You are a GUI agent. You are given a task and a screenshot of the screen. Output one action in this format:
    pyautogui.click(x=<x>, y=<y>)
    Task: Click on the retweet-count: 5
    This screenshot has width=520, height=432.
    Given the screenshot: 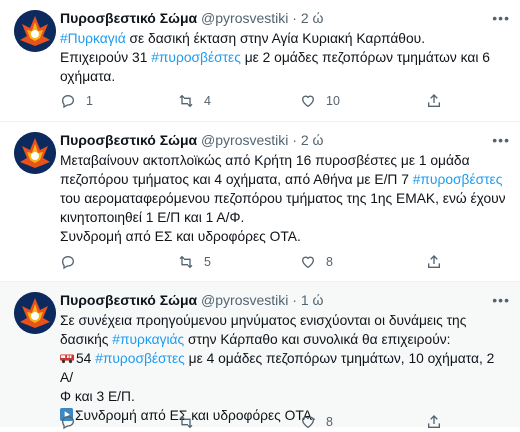 What is the action you would take?
    pyautogui.click(x=207, y=262)
    